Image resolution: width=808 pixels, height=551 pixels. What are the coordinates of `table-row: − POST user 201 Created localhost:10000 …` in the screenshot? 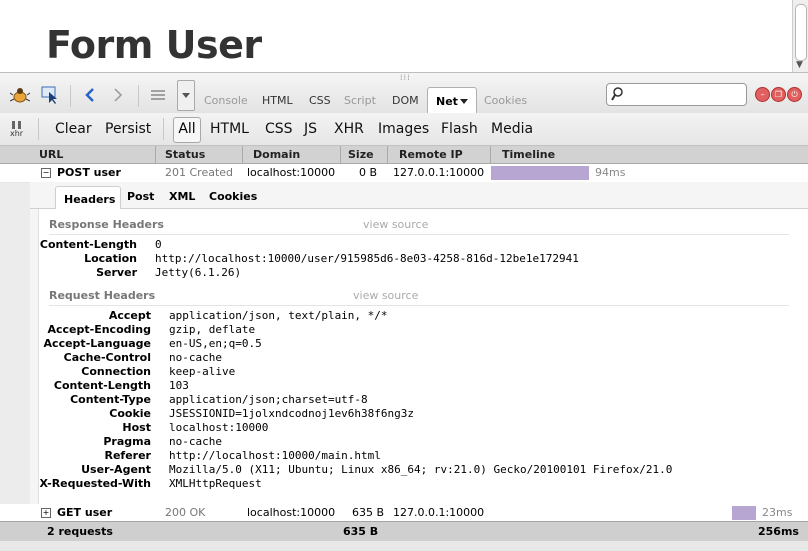 It's located at (404, 173).